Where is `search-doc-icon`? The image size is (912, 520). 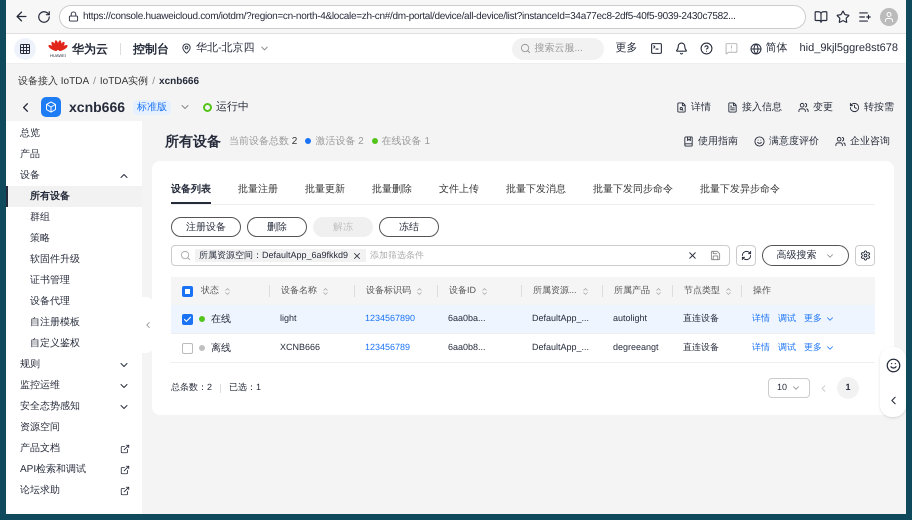
search-doc-icon is located at coordinates (681, 107).